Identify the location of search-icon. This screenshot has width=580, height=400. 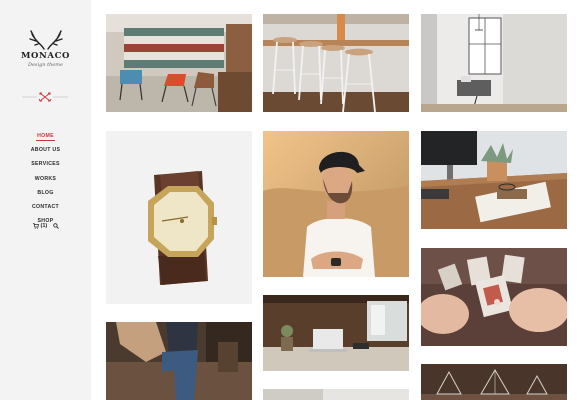
(56, 226).